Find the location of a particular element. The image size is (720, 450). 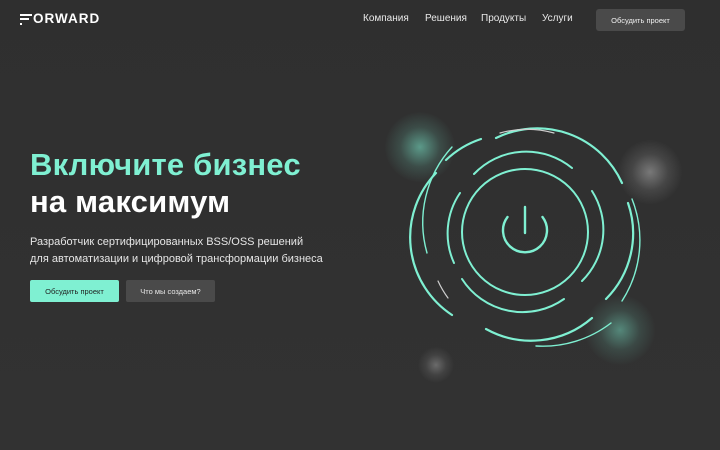

discuss-project-button: Обсудить проект is located at coordinates (74, 291).